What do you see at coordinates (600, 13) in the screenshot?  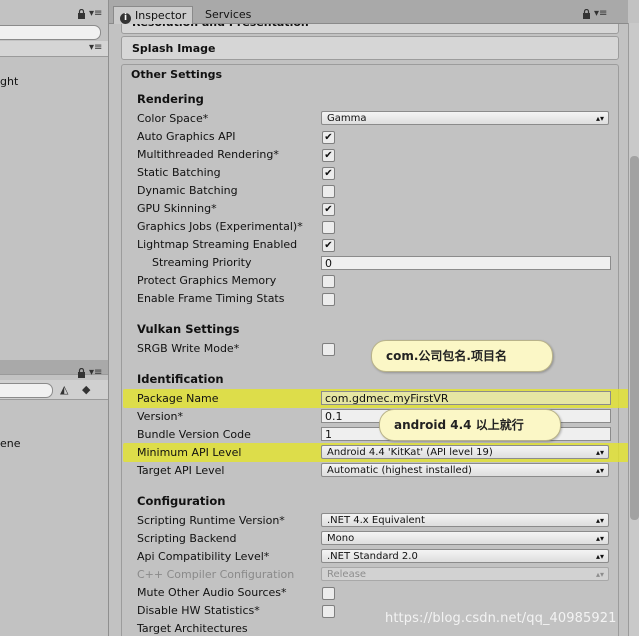 I see `menu-icon-4: ▾≡` at bounding box center [600, 13].